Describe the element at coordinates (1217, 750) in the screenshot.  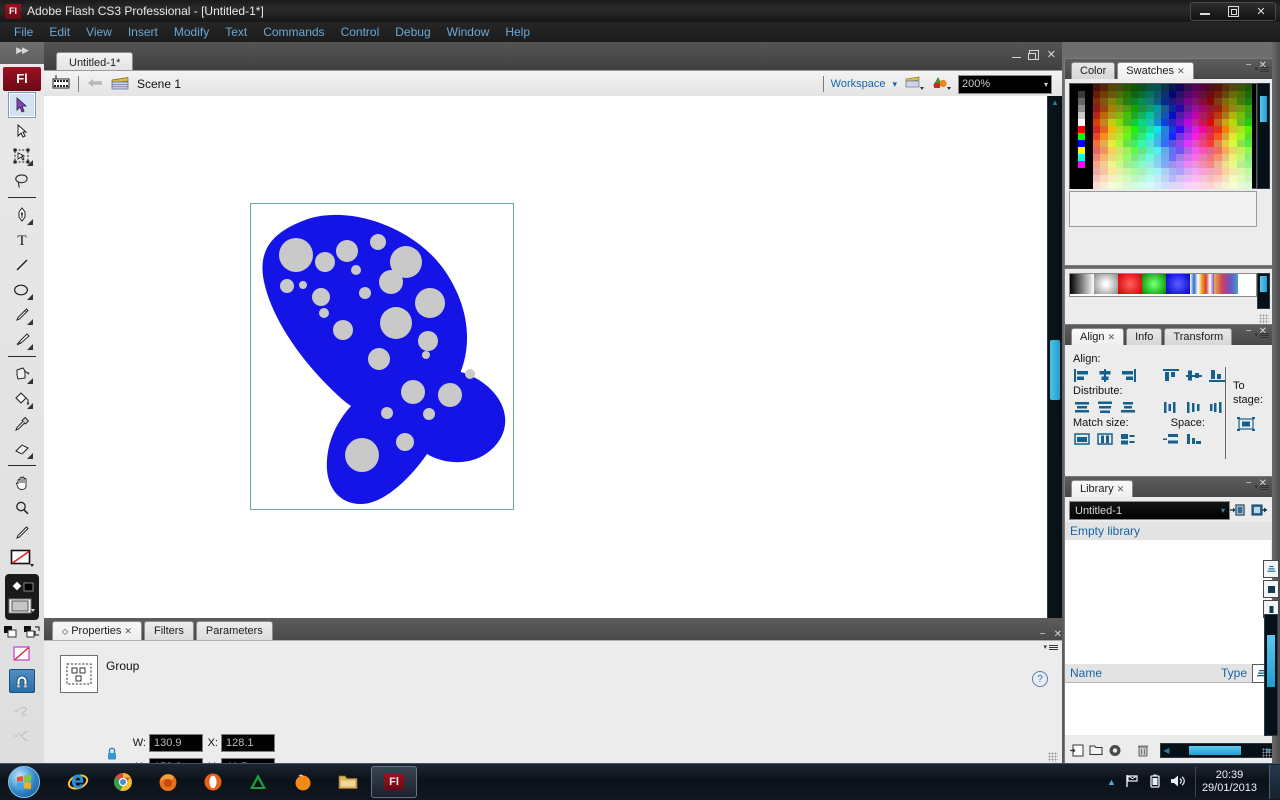
I see `library-horizontal-scrollbar: ◀ ▶` at that location.